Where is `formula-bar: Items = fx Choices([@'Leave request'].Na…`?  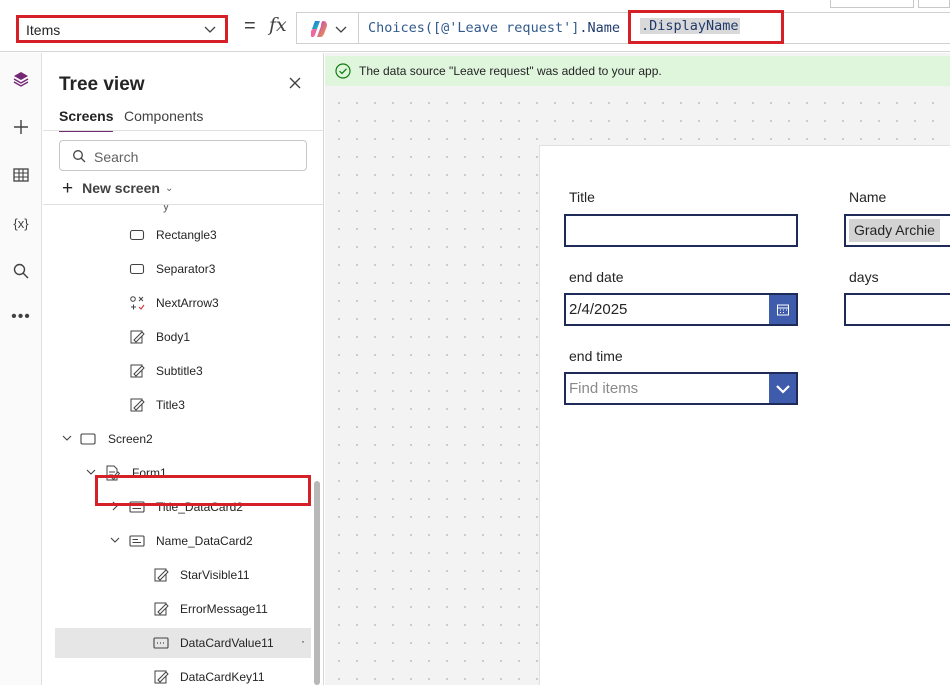
formula-bar: Items = fx Choices([@'Leave request'].Na… is located at coordinates (475, 26).